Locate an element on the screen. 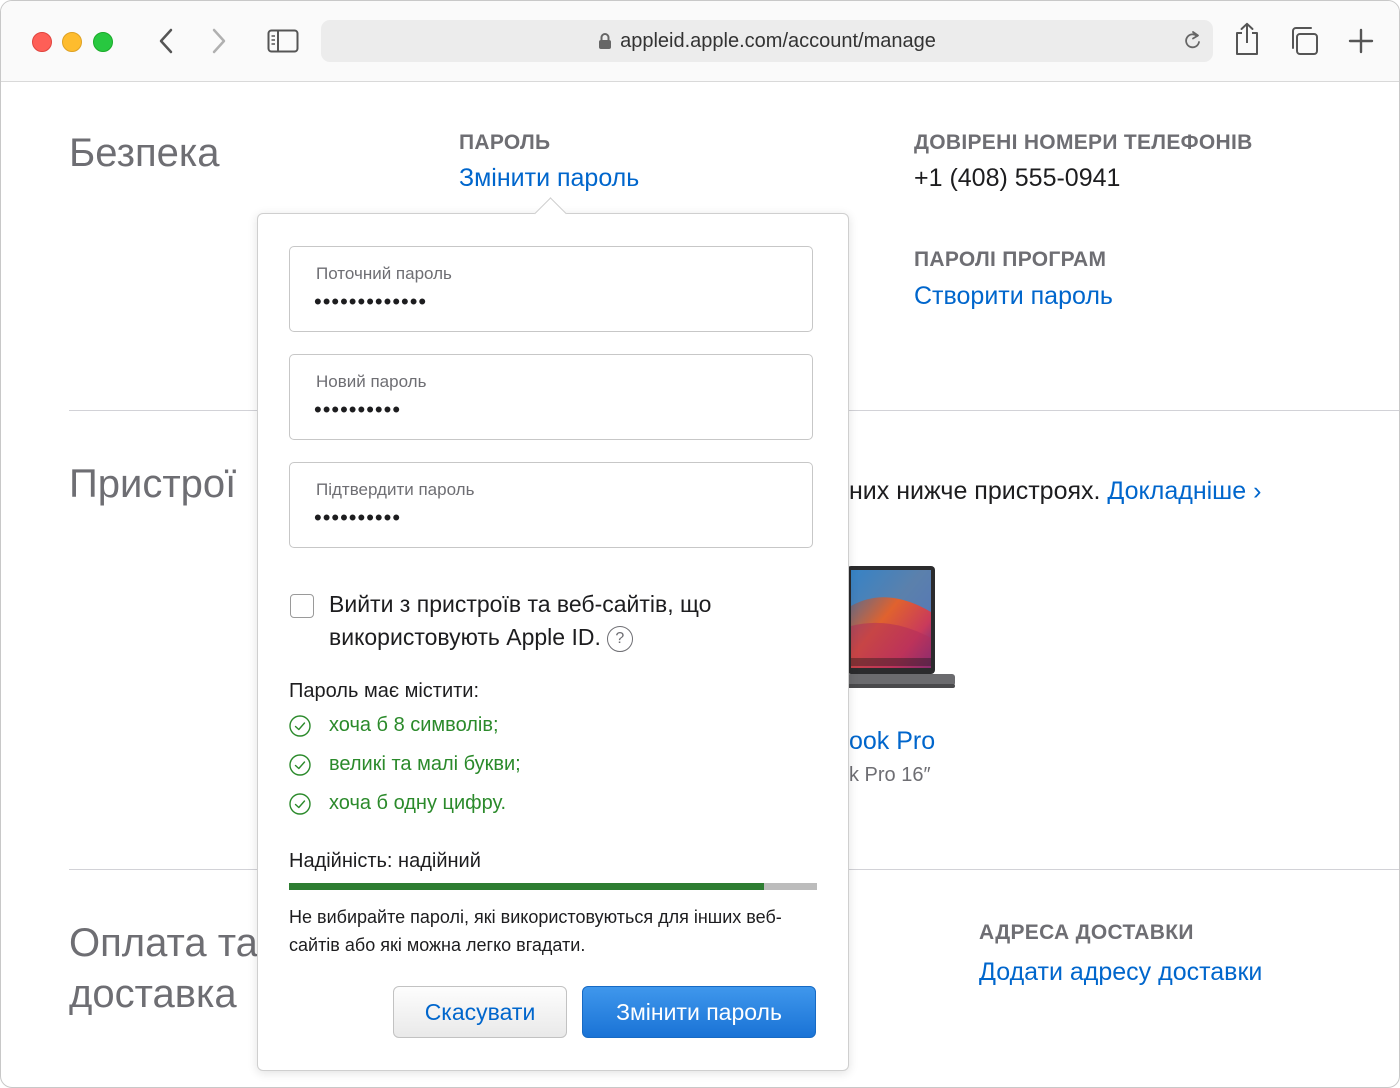 Image resolution: width=1400 pixels, height=1088 pixels. requirement-item: хоча б одну цифру. is located at coordinates (397, 803).